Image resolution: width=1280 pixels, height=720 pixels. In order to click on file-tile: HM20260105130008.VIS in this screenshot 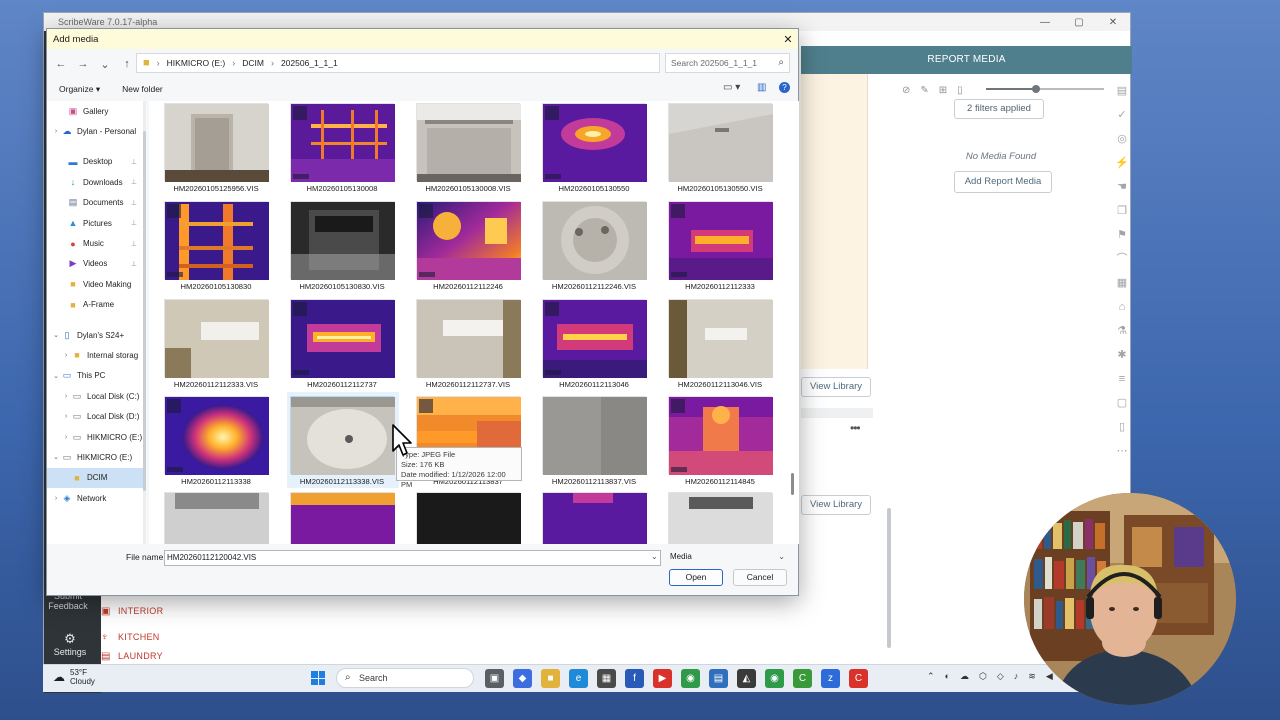, I will do `click(462, 149)`.